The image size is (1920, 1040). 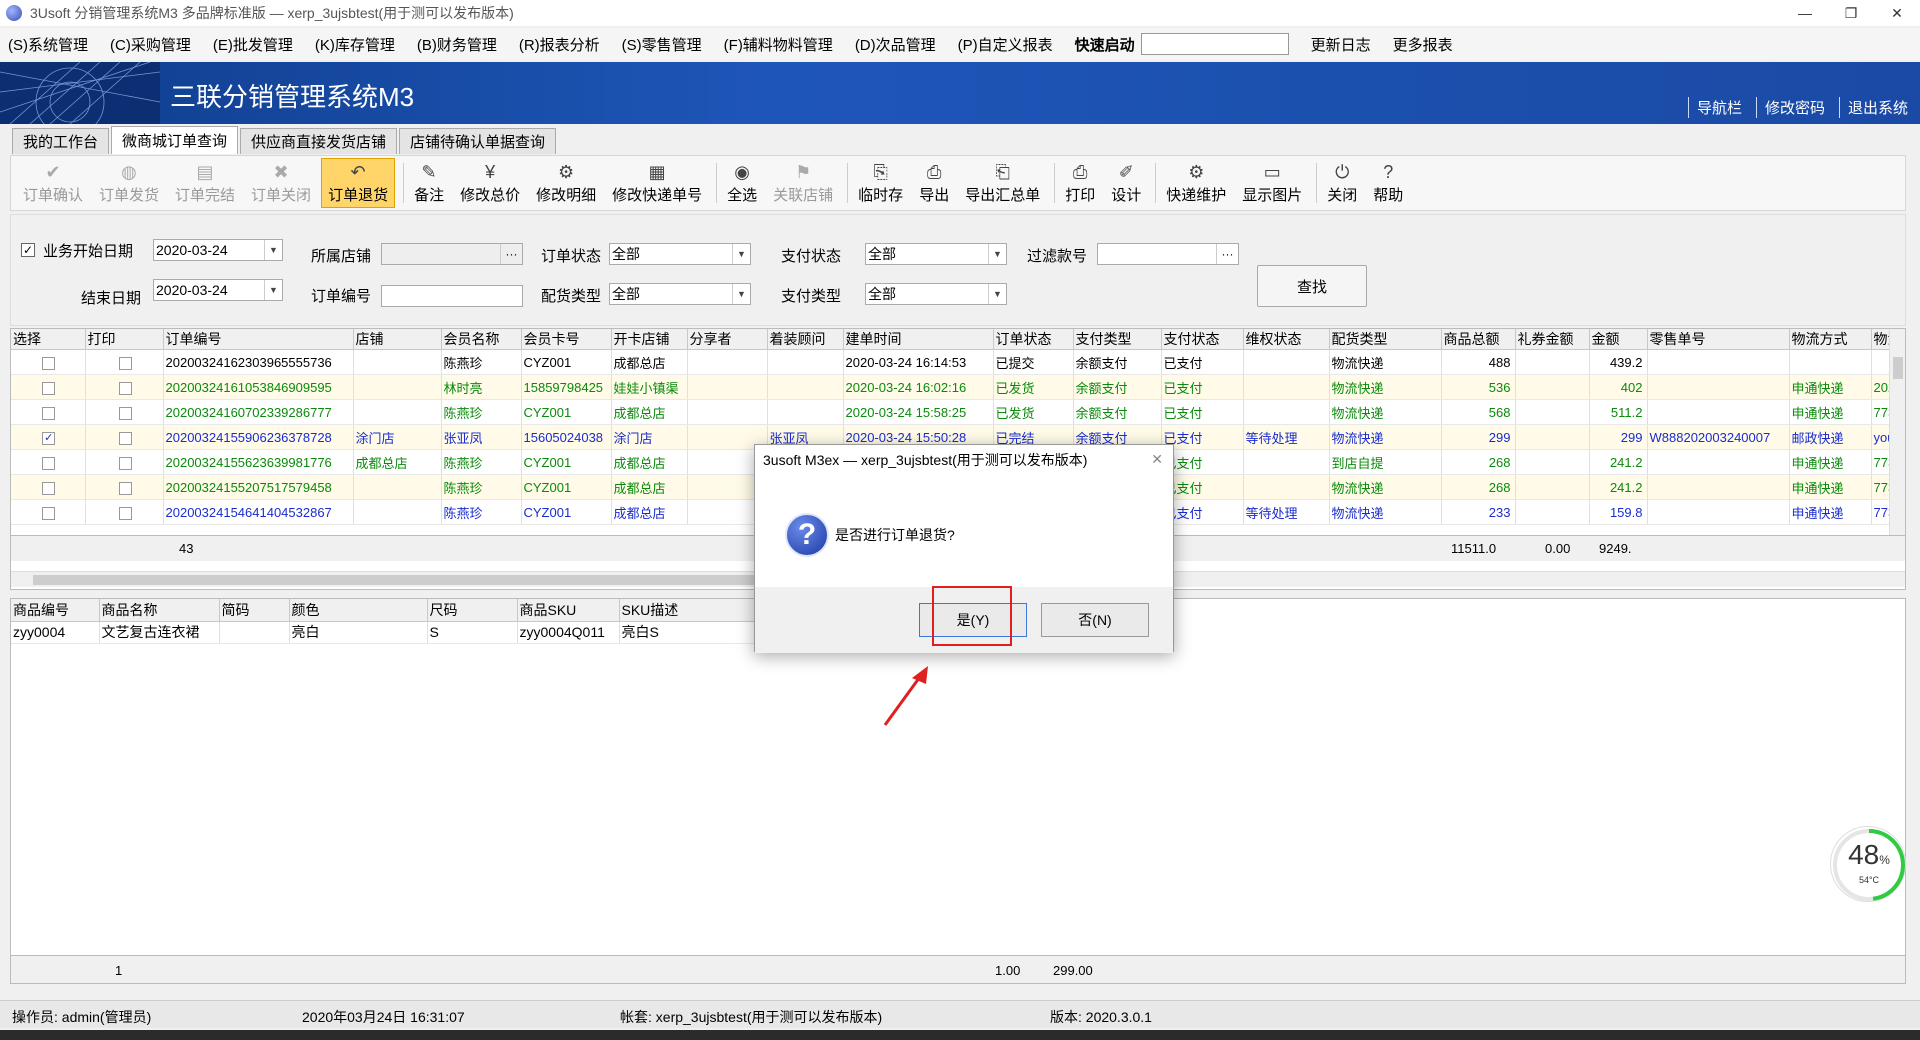 I want to click on return-order-button: ↶ 订单退货, so click(x=358, y=183).